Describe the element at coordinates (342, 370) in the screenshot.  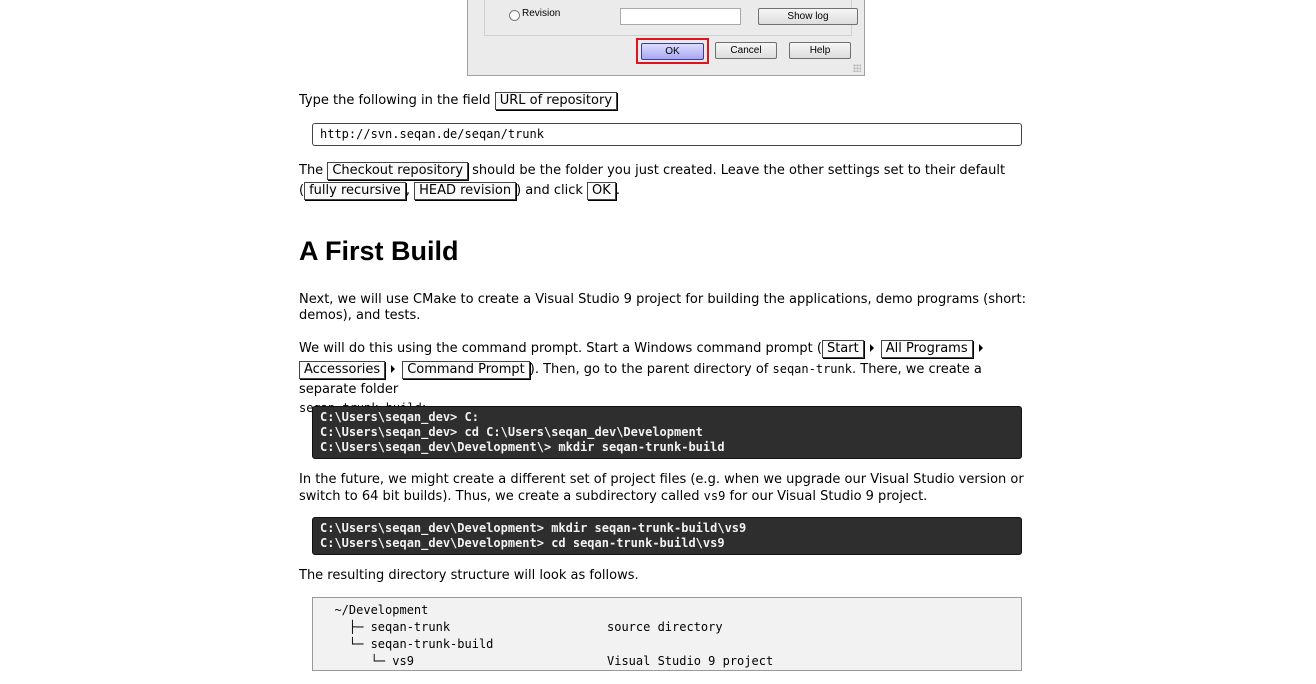
I see `menu-accessories: Accessories` at that location.